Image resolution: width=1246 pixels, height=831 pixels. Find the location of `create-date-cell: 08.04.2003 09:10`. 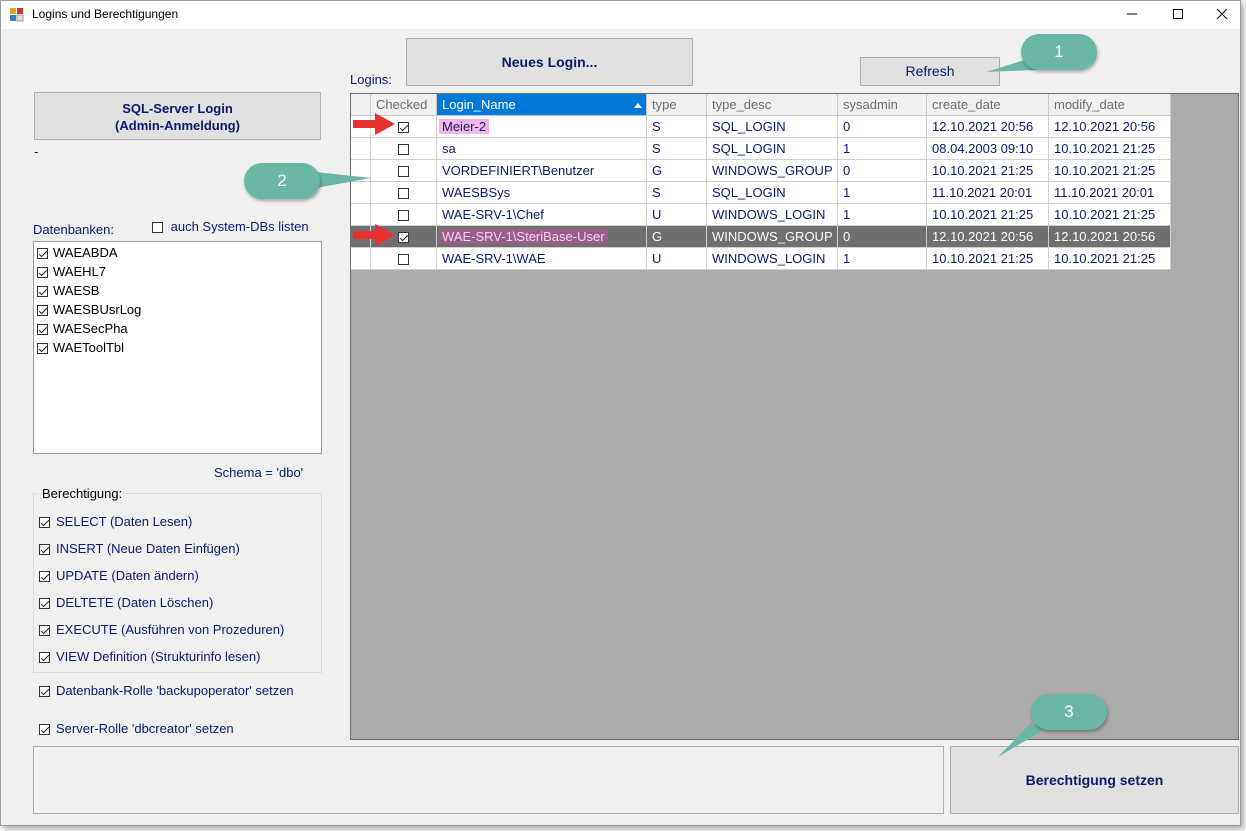

create-date-cell: 08.04.2003 09:10 is located at coordinates (988, 149).